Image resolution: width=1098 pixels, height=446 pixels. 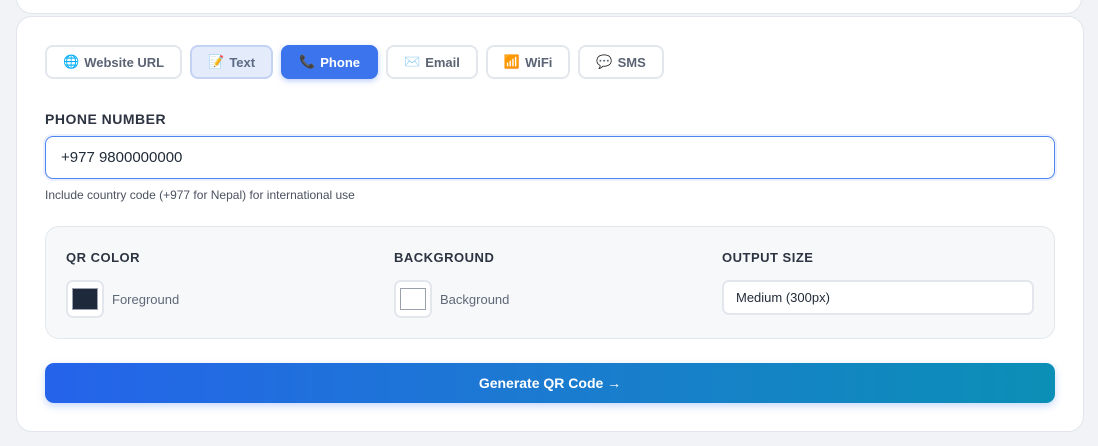 What do you see at coordinates (307, 61) in the screenshot?
I see `phone-icon: 📞` at bounding box center [307, 61].